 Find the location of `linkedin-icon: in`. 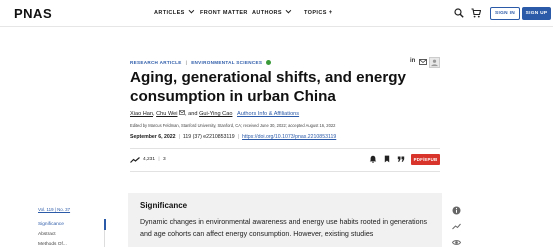

linkedin-icon: in is located at coordinates (412, 61).